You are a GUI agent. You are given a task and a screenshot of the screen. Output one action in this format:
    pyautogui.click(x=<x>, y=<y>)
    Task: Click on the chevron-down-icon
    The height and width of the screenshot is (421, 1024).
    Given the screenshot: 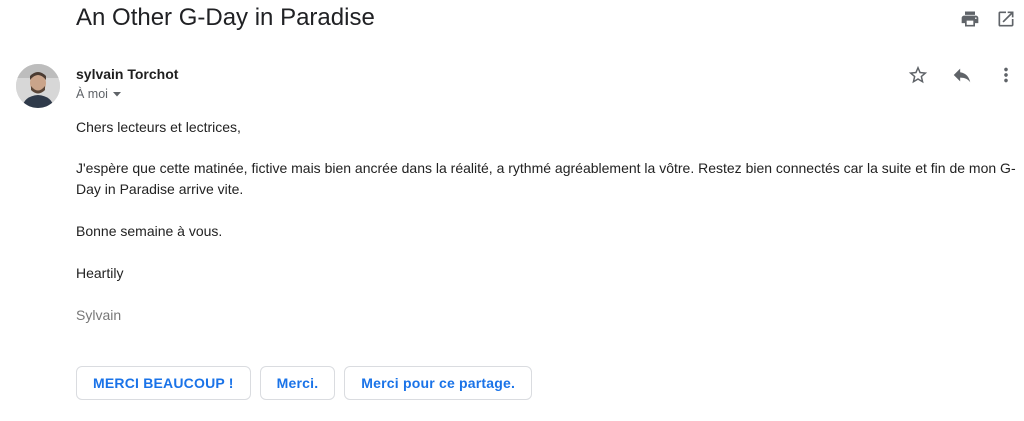 What is the action you would take?
    pyautogui.click(x=116, y=94)
    